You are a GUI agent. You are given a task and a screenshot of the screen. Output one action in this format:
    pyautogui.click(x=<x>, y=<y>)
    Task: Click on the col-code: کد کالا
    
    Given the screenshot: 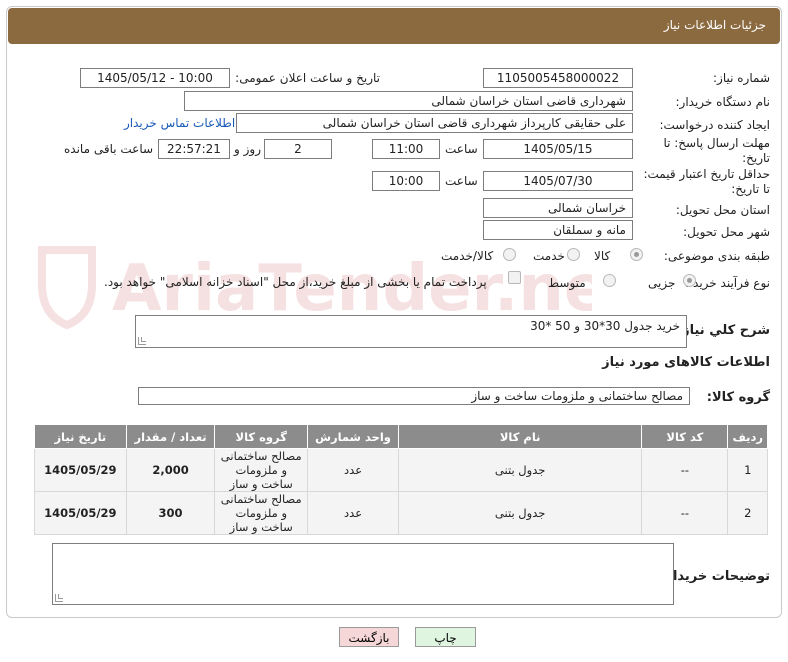 What is the action you would take?
    pyautogui.click(x=685, y=436)
    